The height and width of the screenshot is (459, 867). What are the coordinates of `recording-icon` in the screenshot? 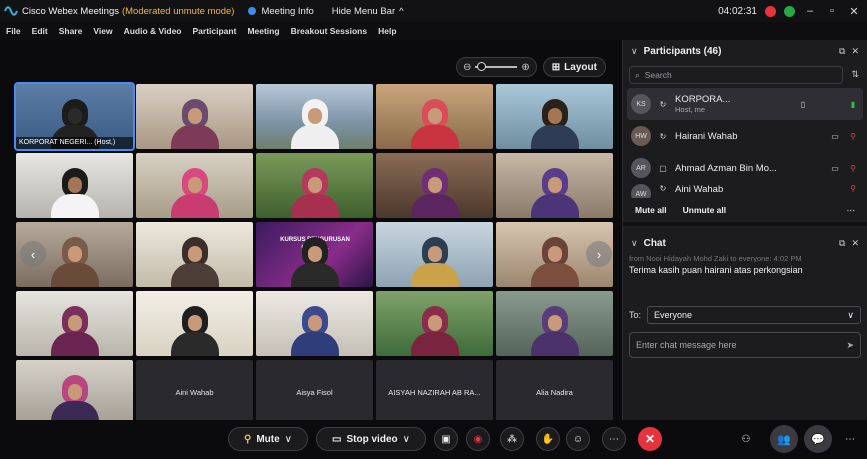 It's located at (770, 11).